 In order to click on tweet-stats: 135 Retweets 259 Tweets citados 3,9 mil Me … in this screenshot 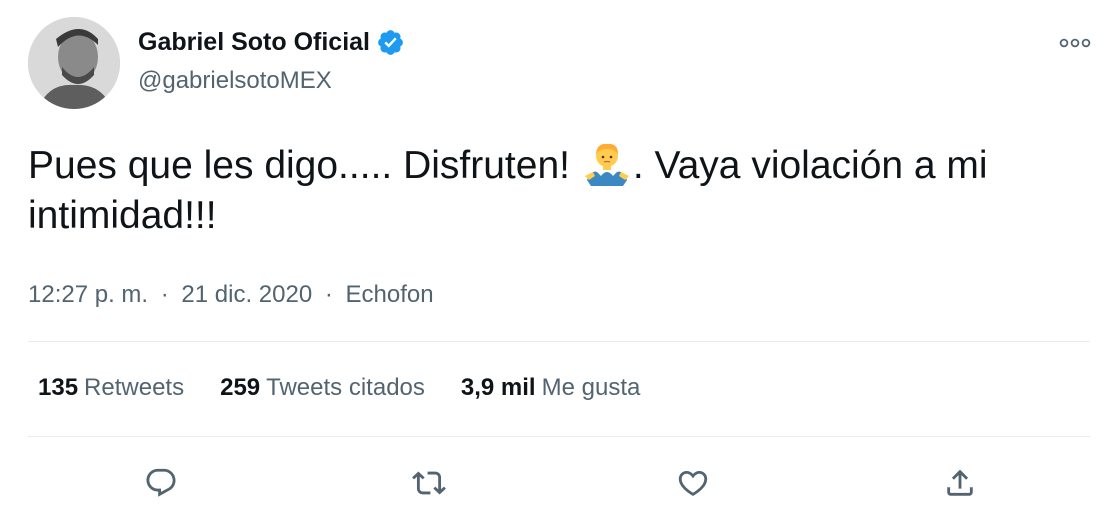, I will do `click(339, 388)`.